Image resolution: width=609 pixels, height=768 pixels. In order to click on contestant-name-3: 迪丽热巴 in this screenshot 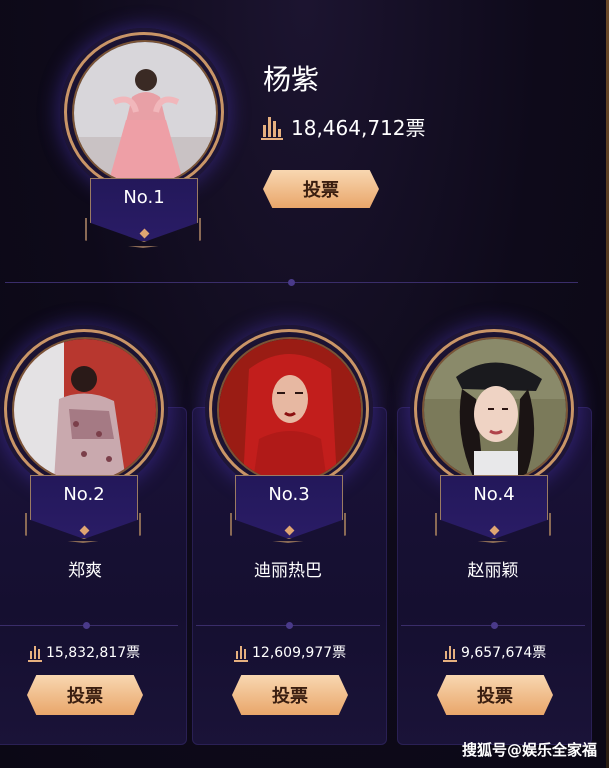, I will do `click(288, 571)`.